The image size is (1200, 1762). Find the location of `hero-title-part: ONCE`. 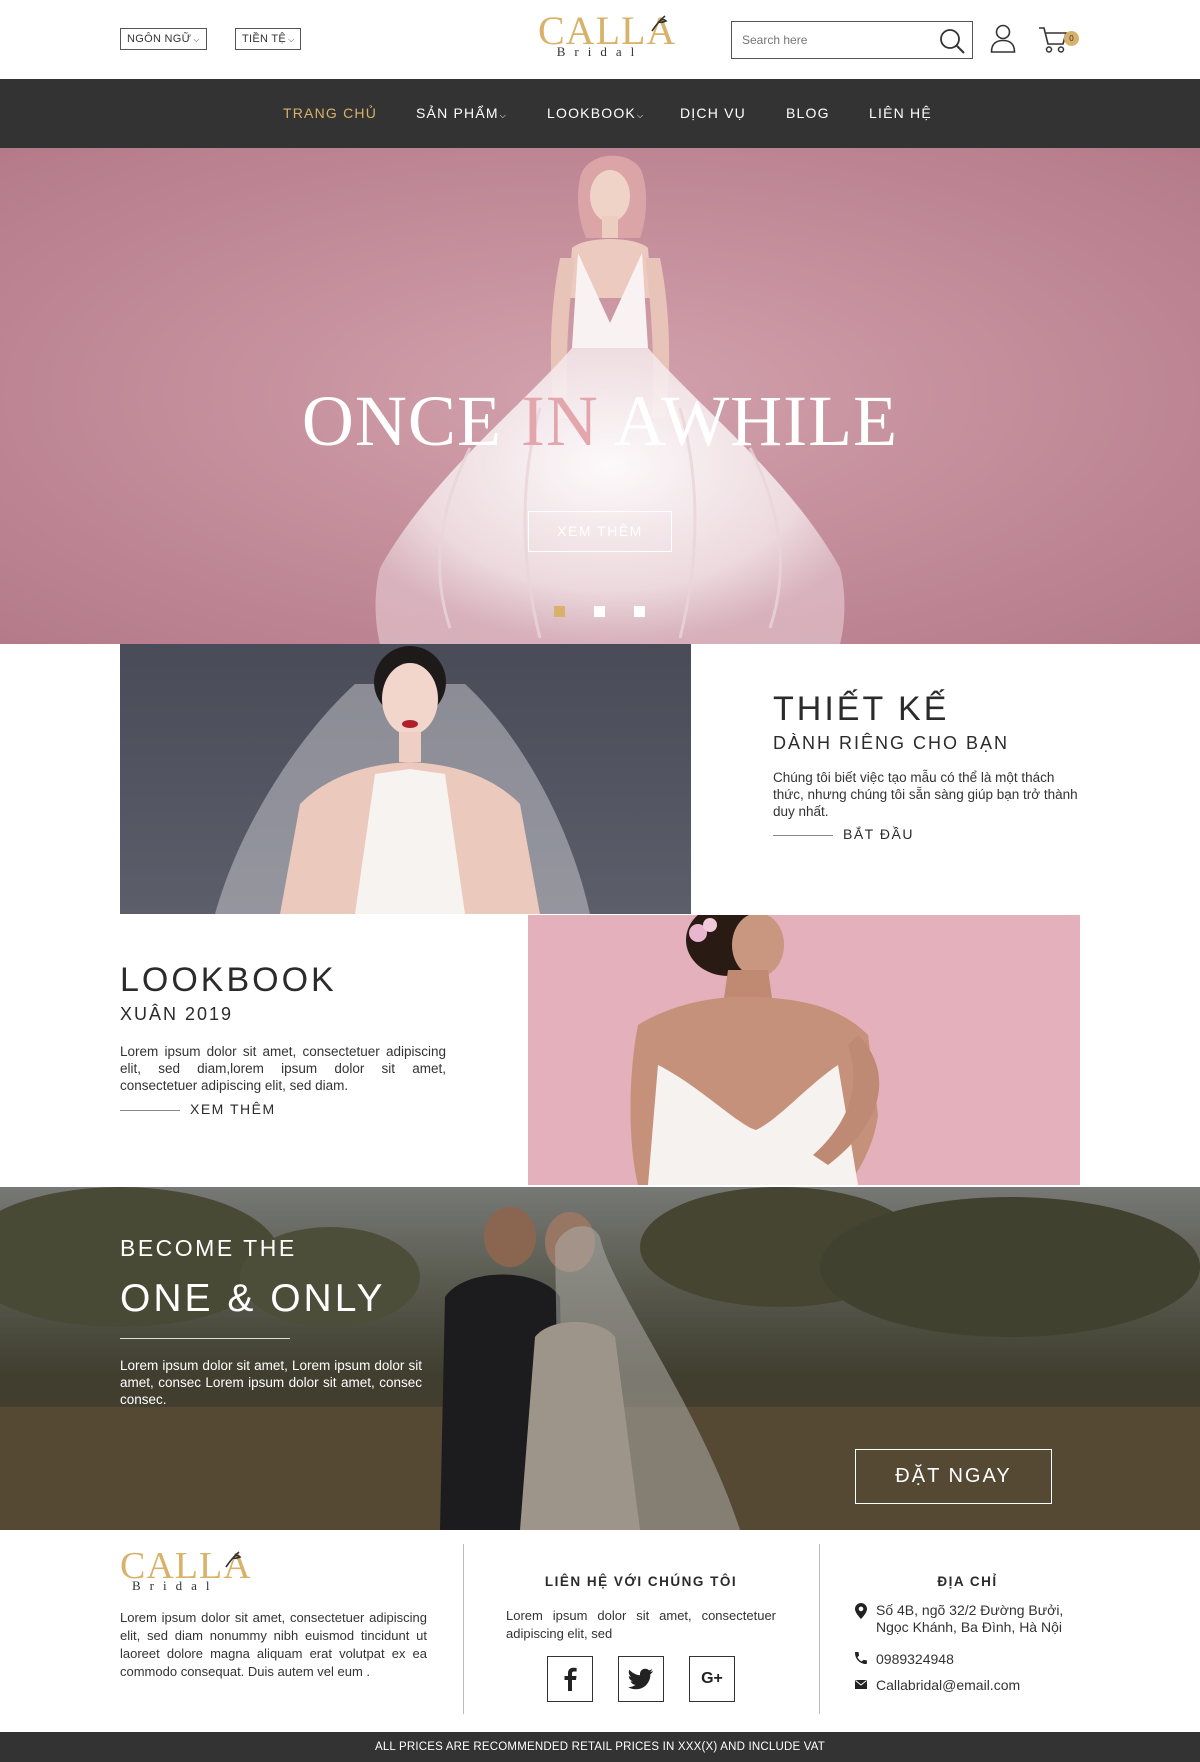

hero-title-part: ONCE is located at coordinates (411, 421).